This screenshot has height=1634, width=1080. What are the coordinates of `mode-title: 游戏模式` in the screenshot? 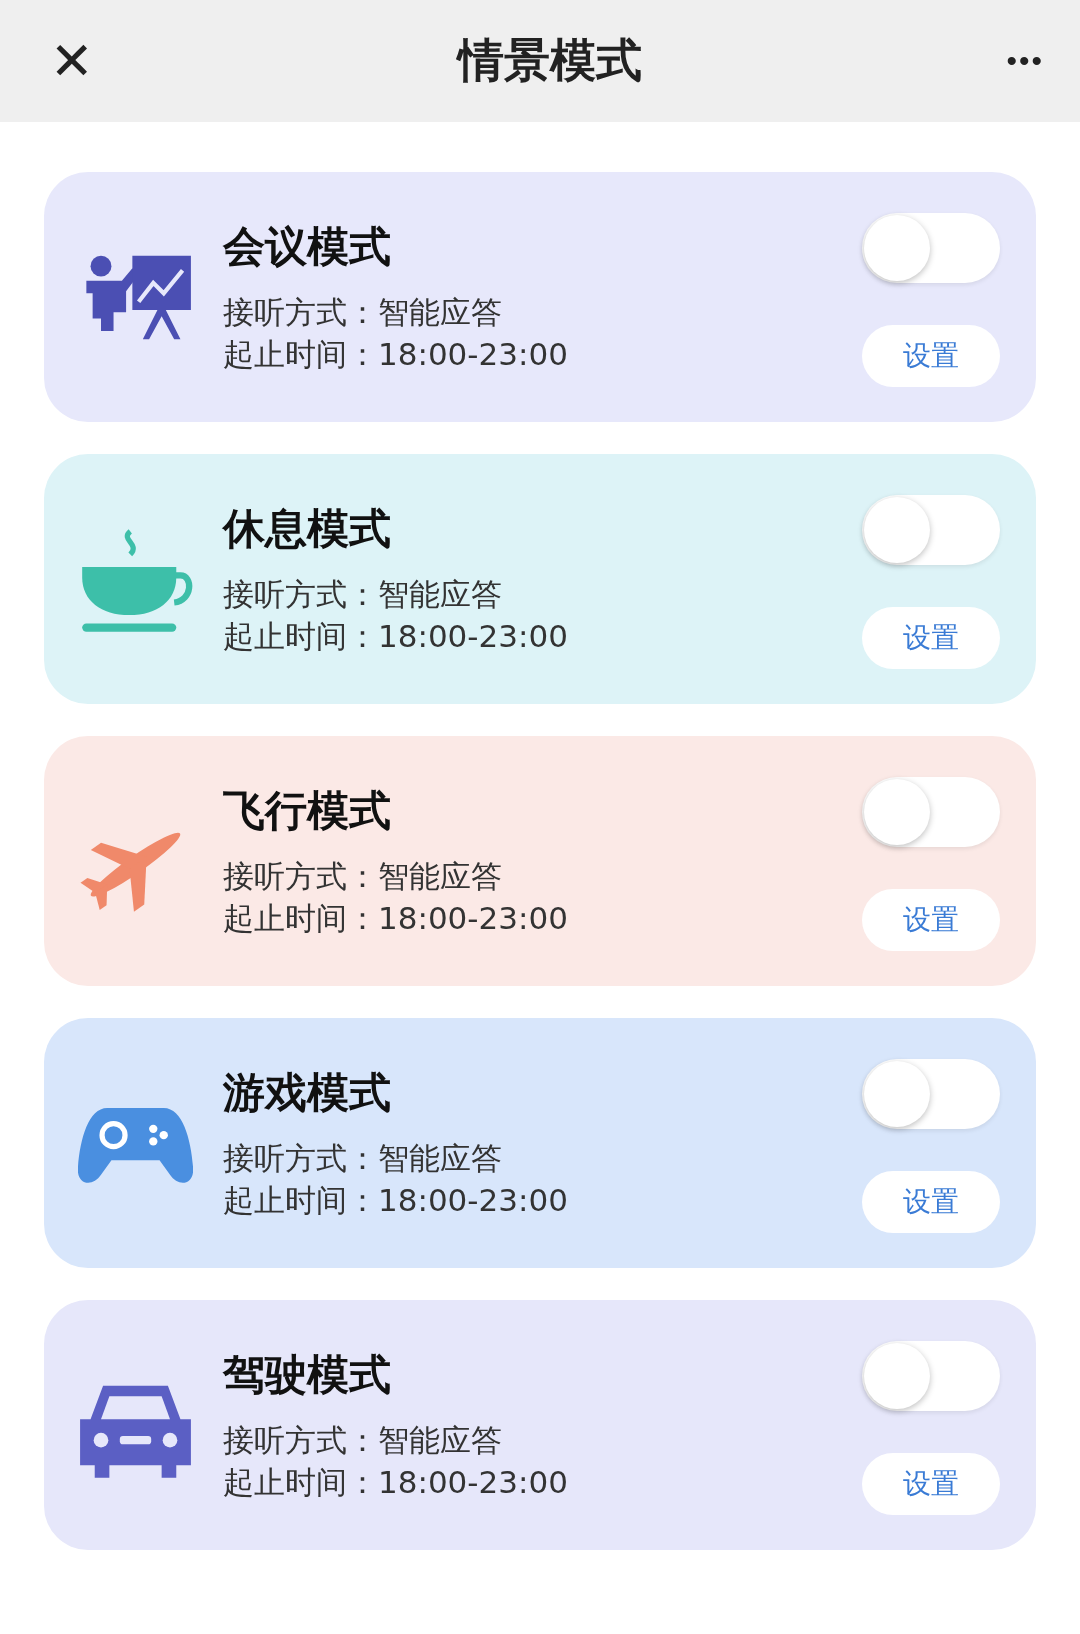 It's located at (307, 1093).